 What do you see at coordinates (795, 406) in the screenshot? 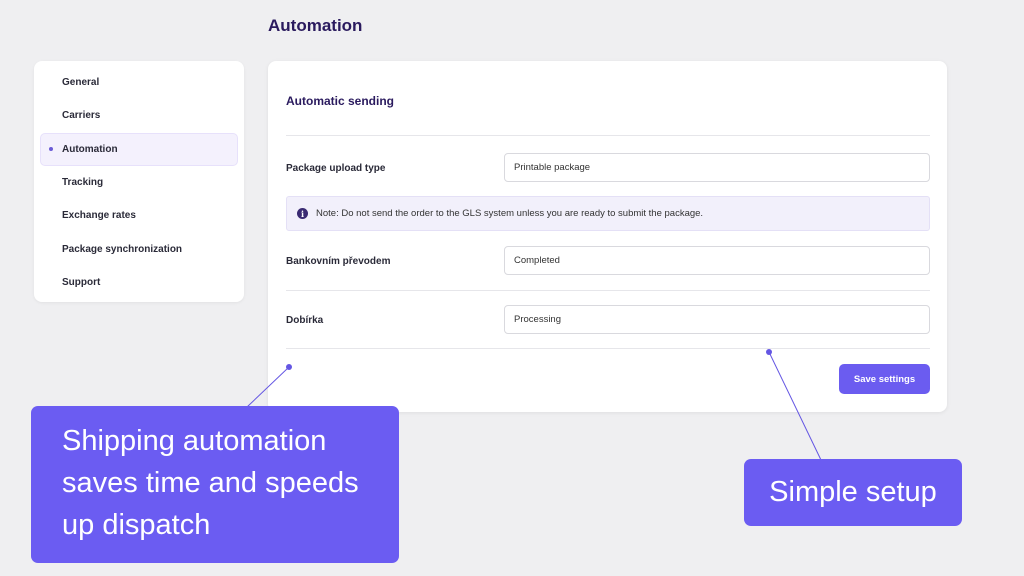
I see `right-connector-line` at bounding box center [795, 406].